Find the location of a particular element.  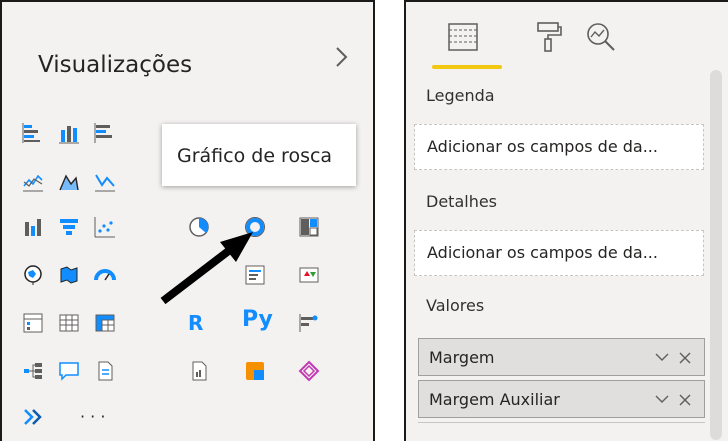

scatter-chart-icon is located at coordinates (105, 227).